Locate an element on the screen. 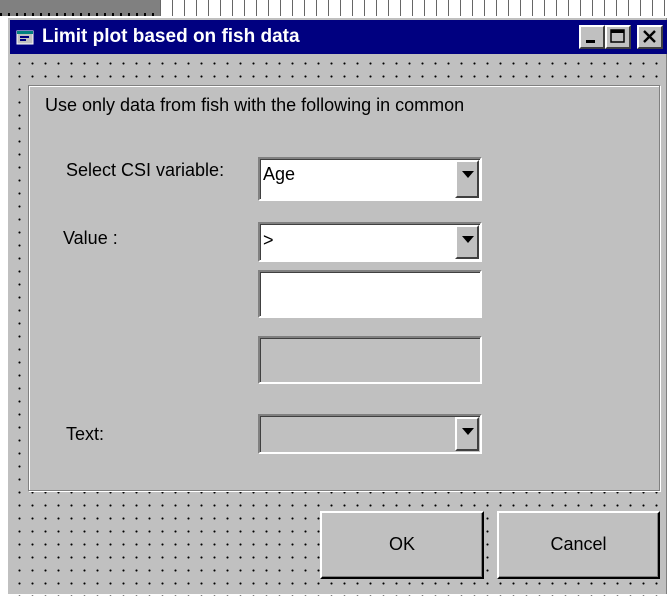  app-icon is located at coordinates (26, 37).